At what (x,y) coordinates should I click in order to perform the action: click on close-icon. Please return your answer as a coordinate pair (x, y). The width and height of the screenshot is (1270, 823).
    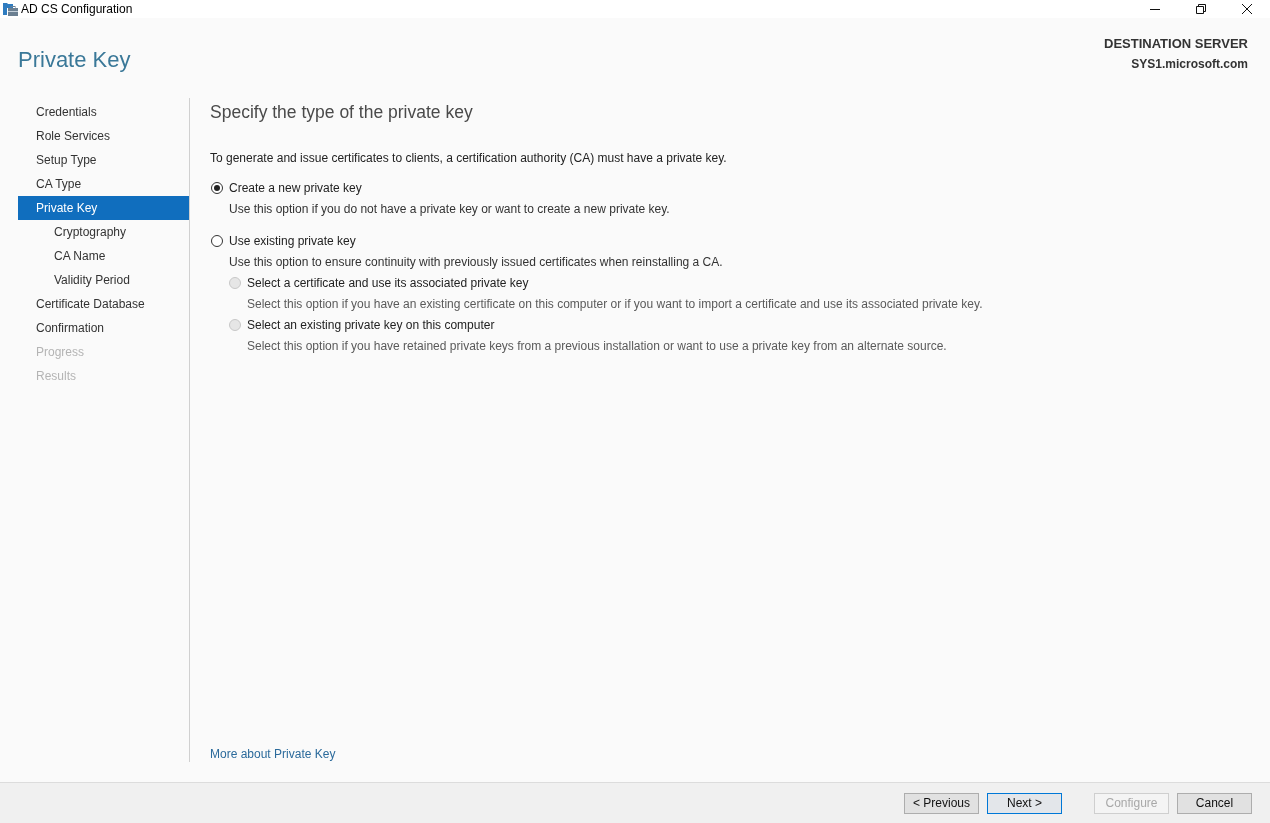
    Looking at the image, I should click on (1247, 9).